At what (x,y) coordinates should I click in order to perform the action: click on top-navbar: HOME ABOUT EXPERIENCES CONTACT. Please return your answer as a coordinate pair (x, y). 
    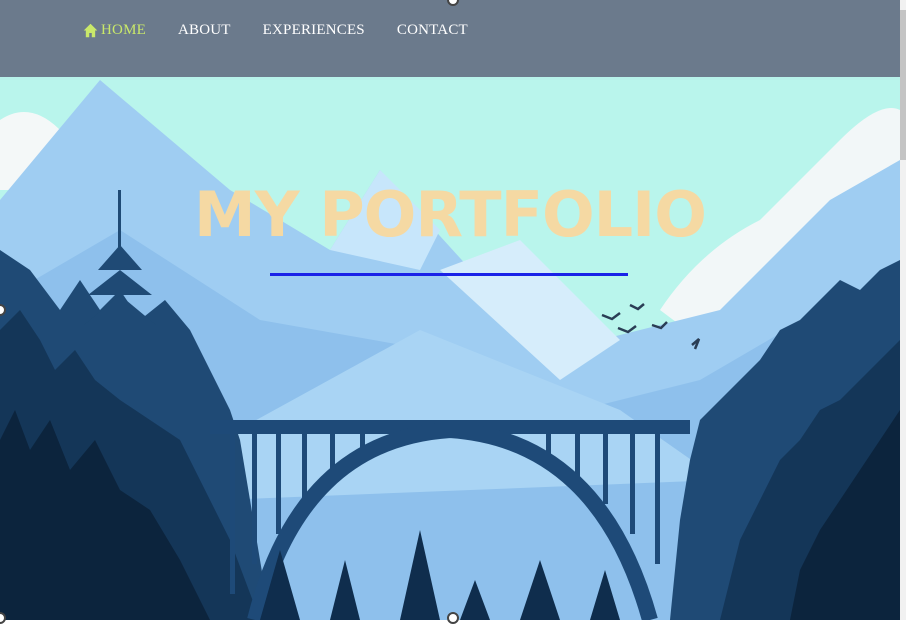
    Looking at the image, I should click on (450, 38).